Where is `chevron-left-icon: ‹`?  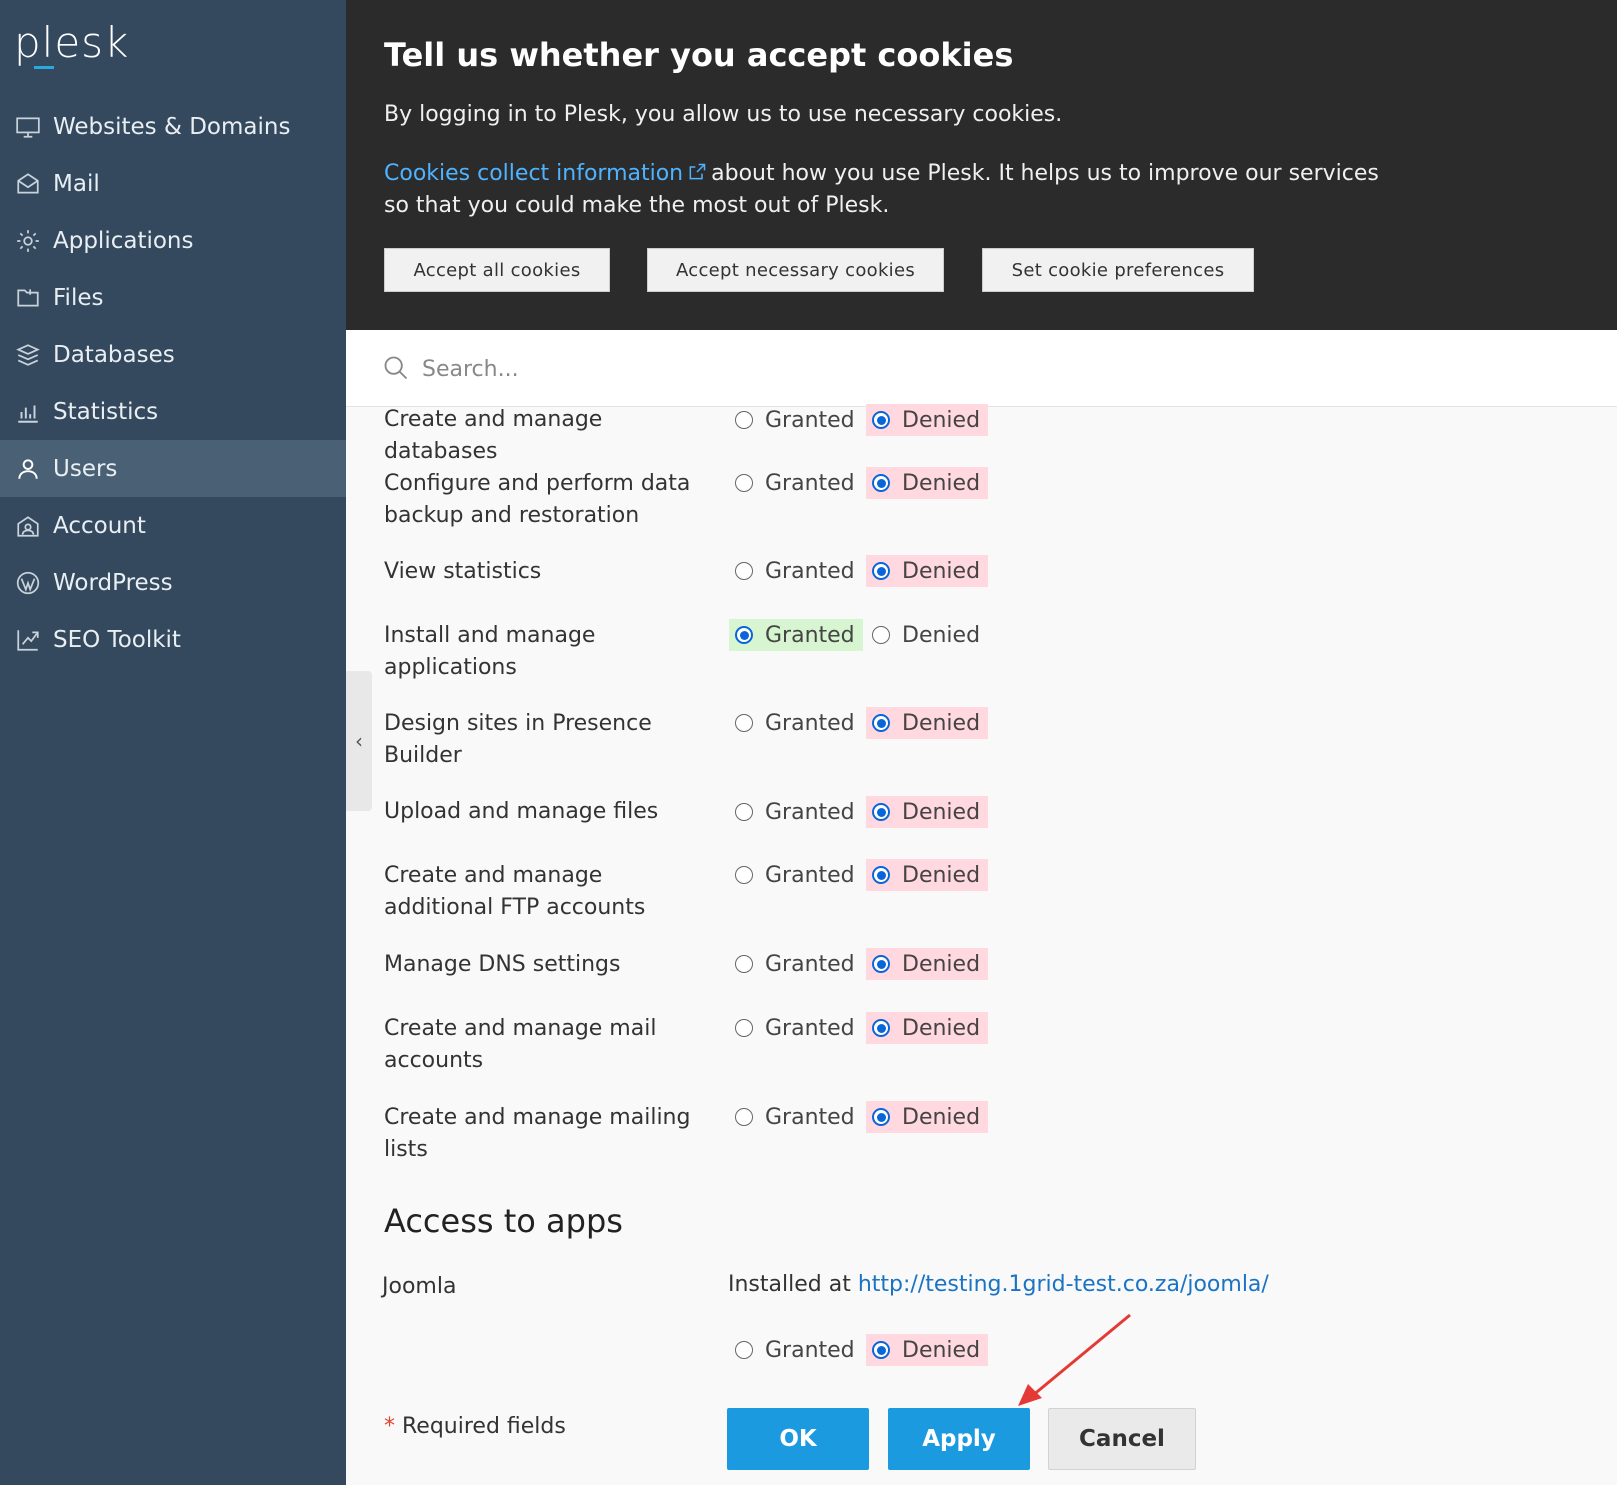
chevron-left-icon: ‹ is located at coordinates (359, 741).